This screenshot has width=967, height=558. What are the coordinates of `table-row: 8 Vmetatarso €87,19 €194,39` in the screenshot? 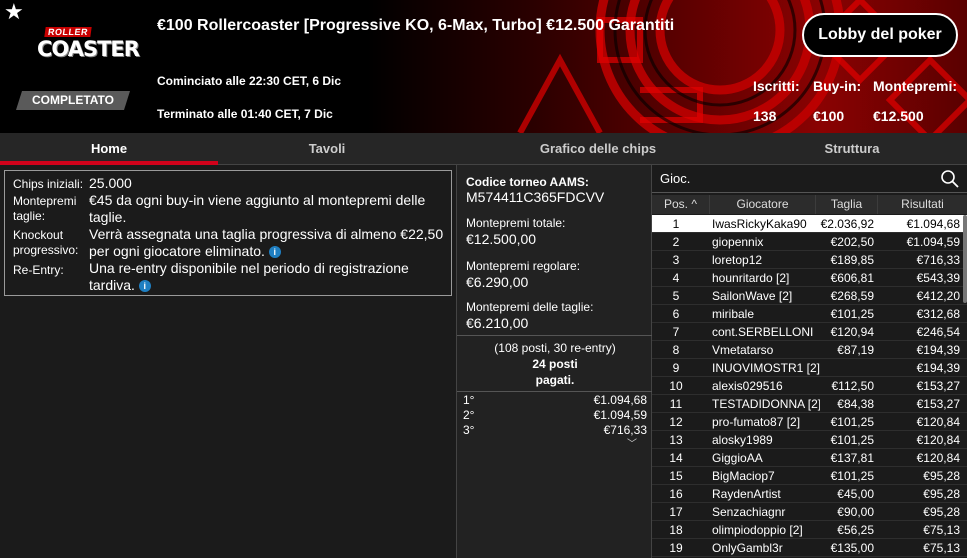 It's located at (809, 350).